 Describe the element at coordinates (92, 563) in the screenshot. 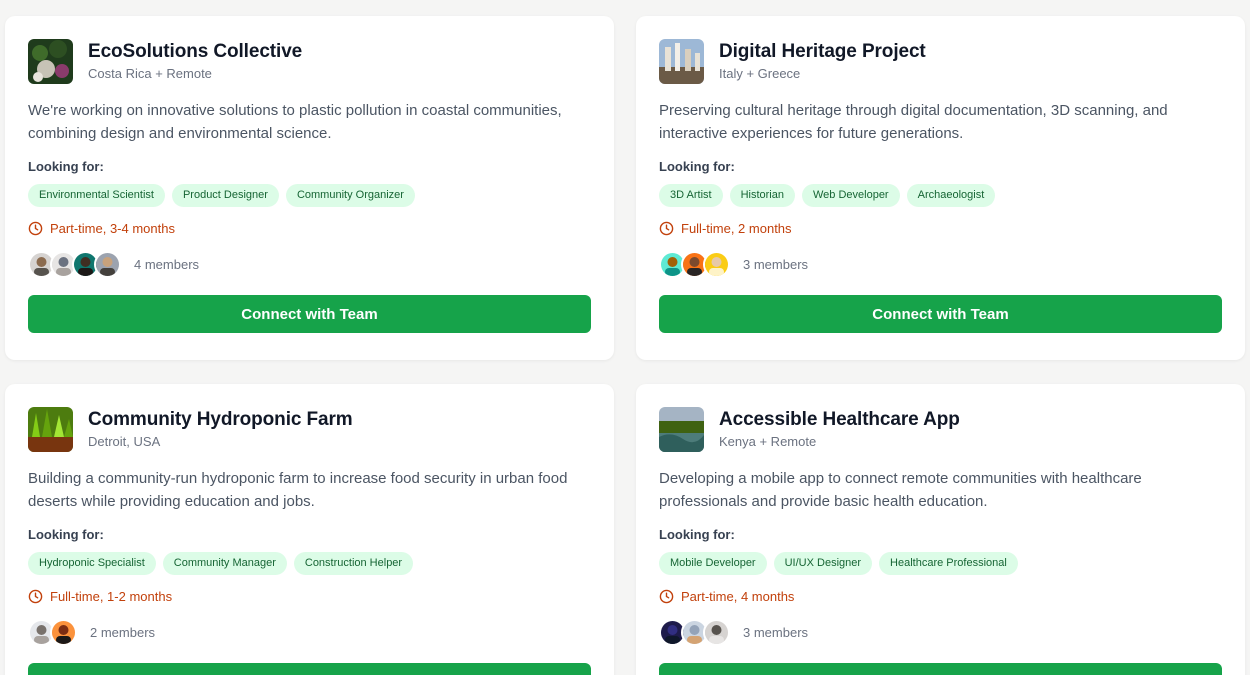

I see `role-tag: Hydroponic Specialist` at that location.